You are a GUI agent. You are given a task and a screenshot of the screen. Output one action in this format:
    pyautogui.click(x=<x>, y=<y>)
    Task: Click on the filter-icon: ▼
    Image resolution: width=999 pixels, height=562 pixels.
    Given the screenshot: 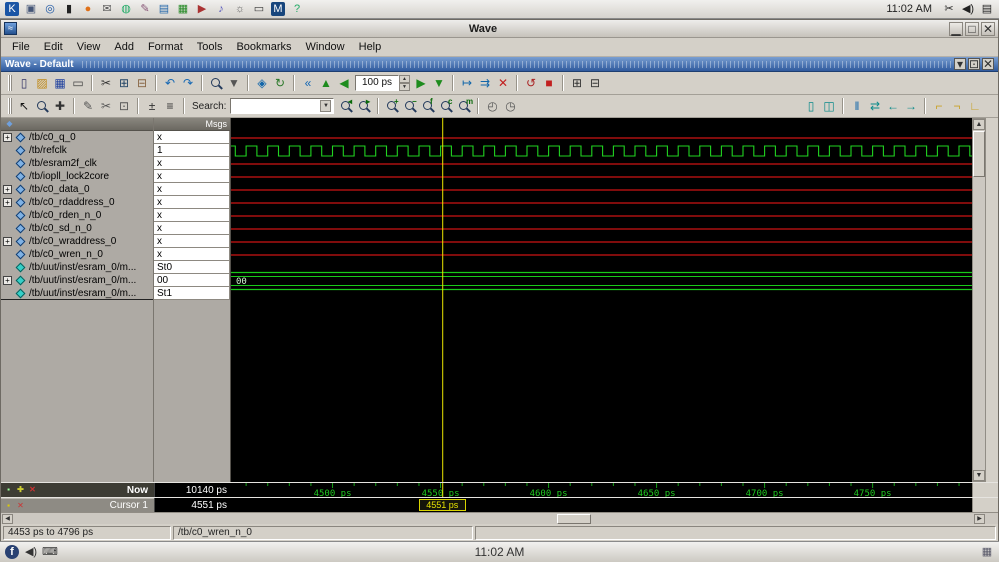 What is the action you would take?
    pyautogui.click(x=234, y=83)
    